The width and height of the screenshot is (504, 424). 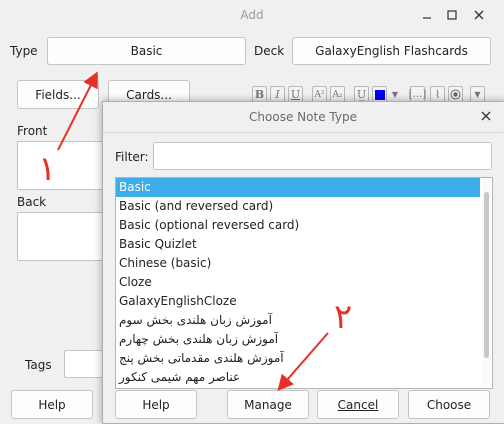 I want to click on annotation-label-one: ١, so click(x=47, y=169).